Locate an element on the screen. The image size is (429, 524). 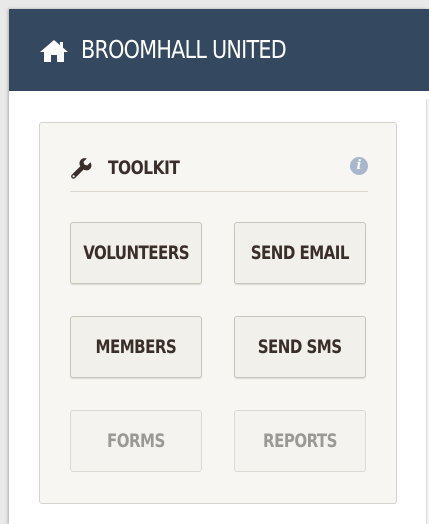
send-email-button-label: SEND EMAIL is located at coordinates (300, 253).